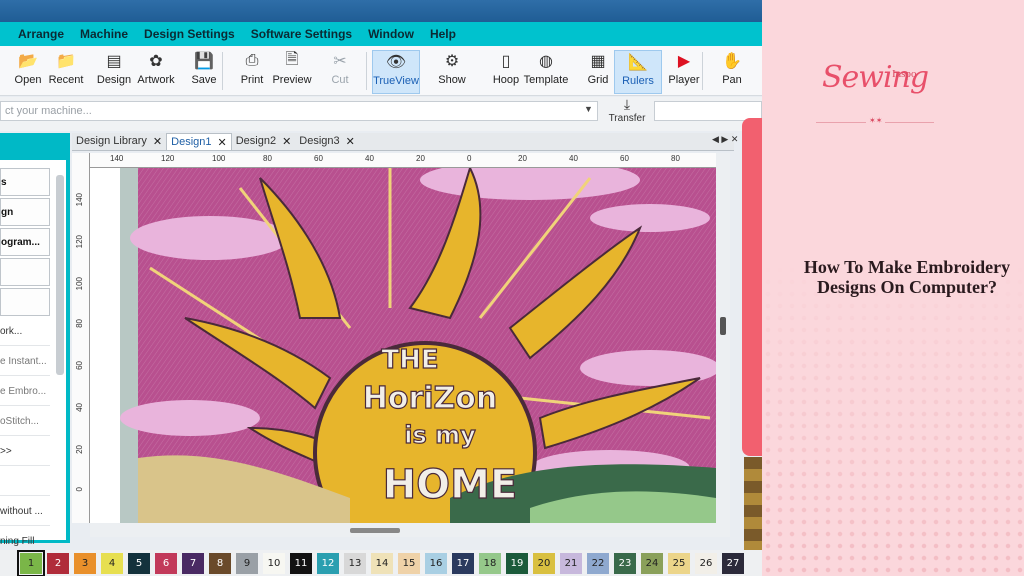 This screenshot has width=1024, height=576. Describe the element at coordinates (156, 72) in the screenshot. I see `toolbar-artwork-button: ✿ Artwork` at that location.